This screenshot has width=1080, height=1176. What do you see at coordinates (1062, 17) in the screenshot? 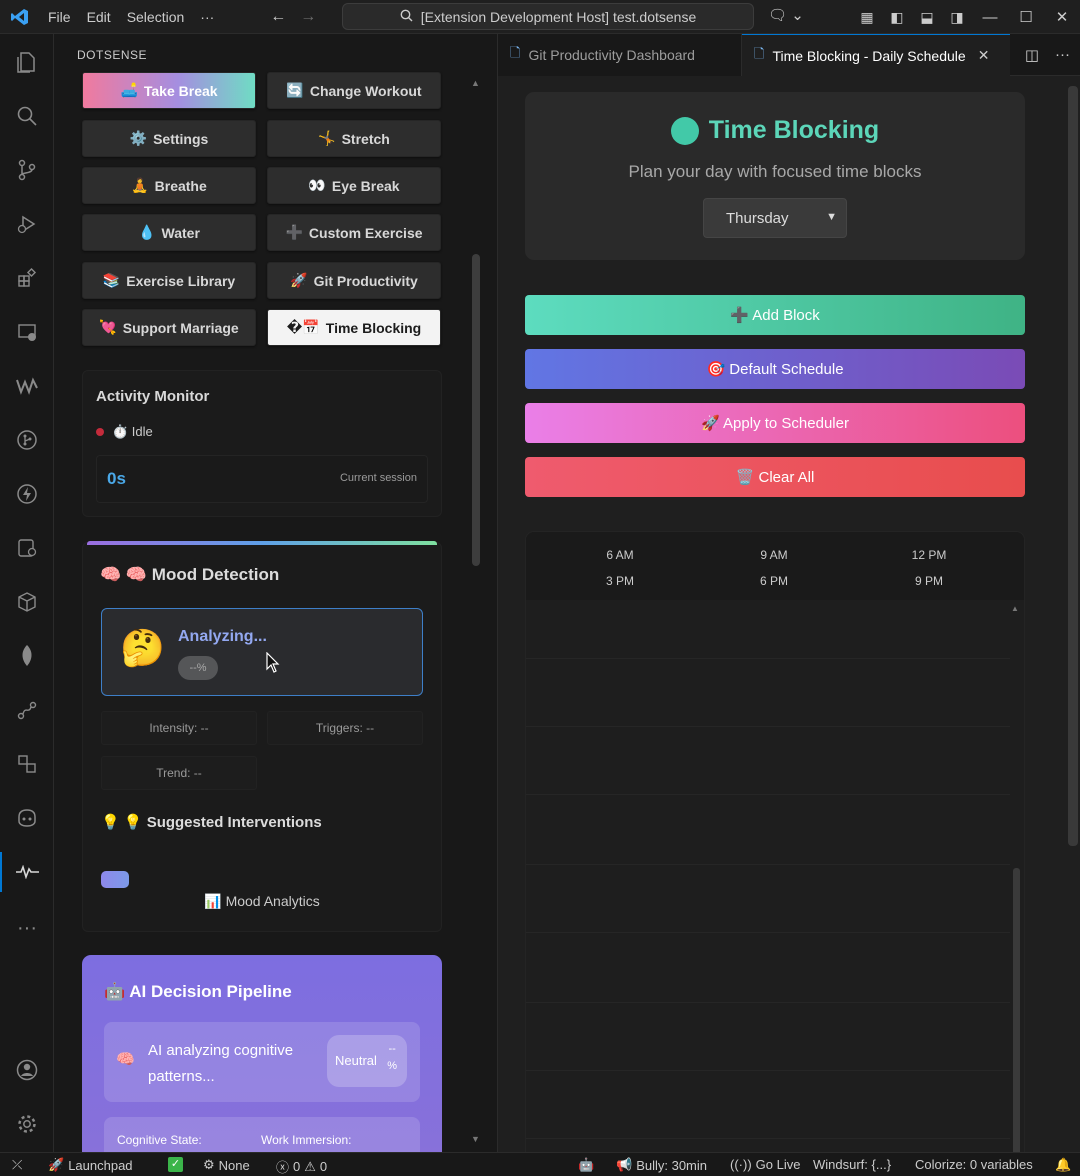
I see `close-window-icon: ✕` at bounding box center [1062, 17].